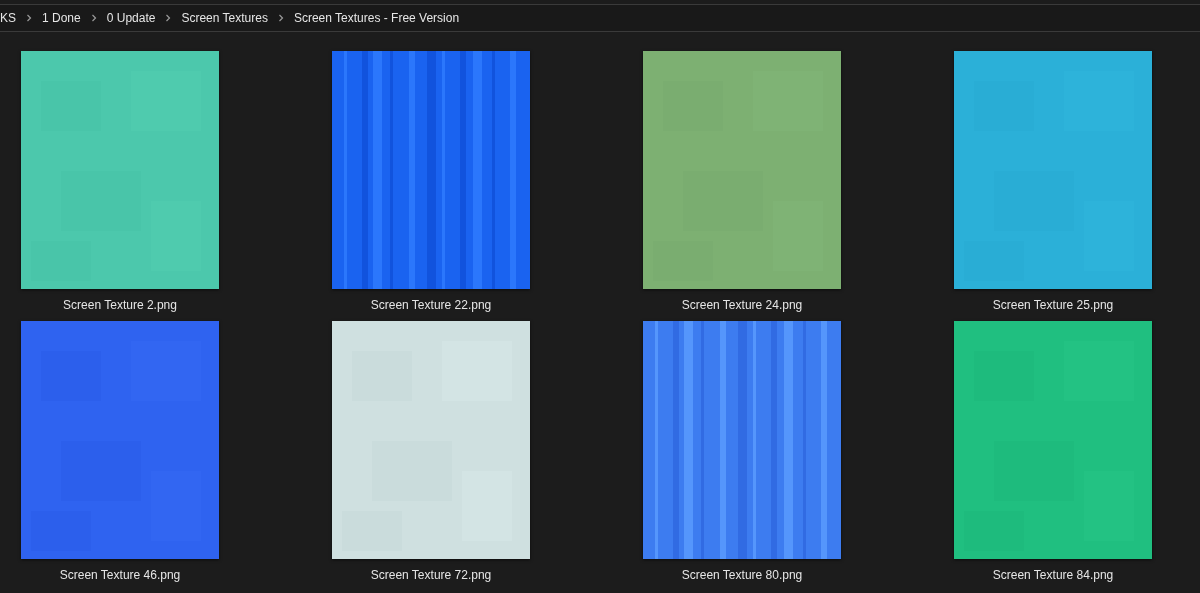 This screenshot has width=1200, height=593. What do you see at coordinates (376, 18) in the screenshot?
I see `breadcrumb-item: Screen Textures - Free Version` at bounding box center [376, 18].